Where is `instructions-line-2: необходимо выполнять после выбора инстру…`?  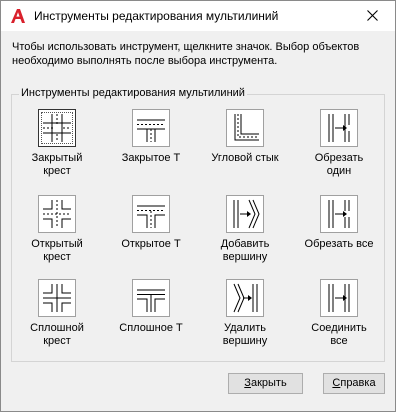 instructions-line-2: необходимо выполнять после выбора инстру… is located at coordinates (145, 61).